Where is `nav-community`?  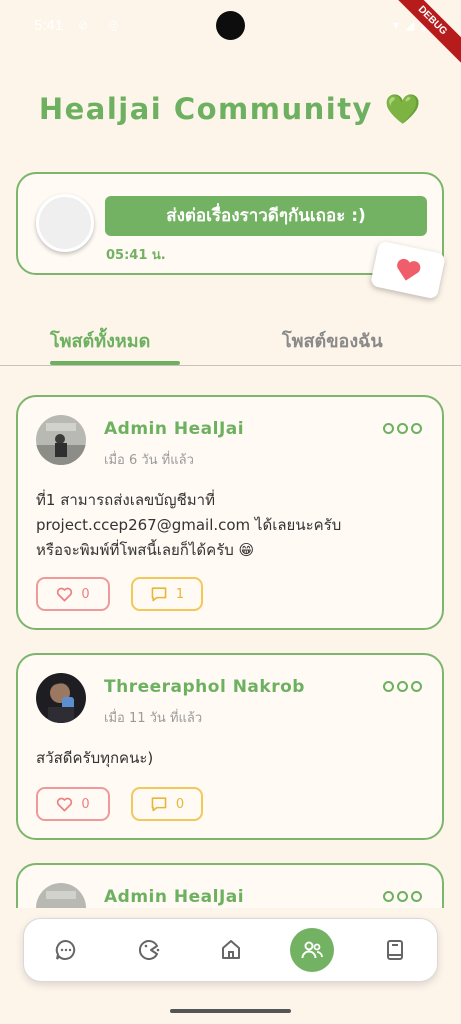
nav-community is located at coordinates (312, 950).